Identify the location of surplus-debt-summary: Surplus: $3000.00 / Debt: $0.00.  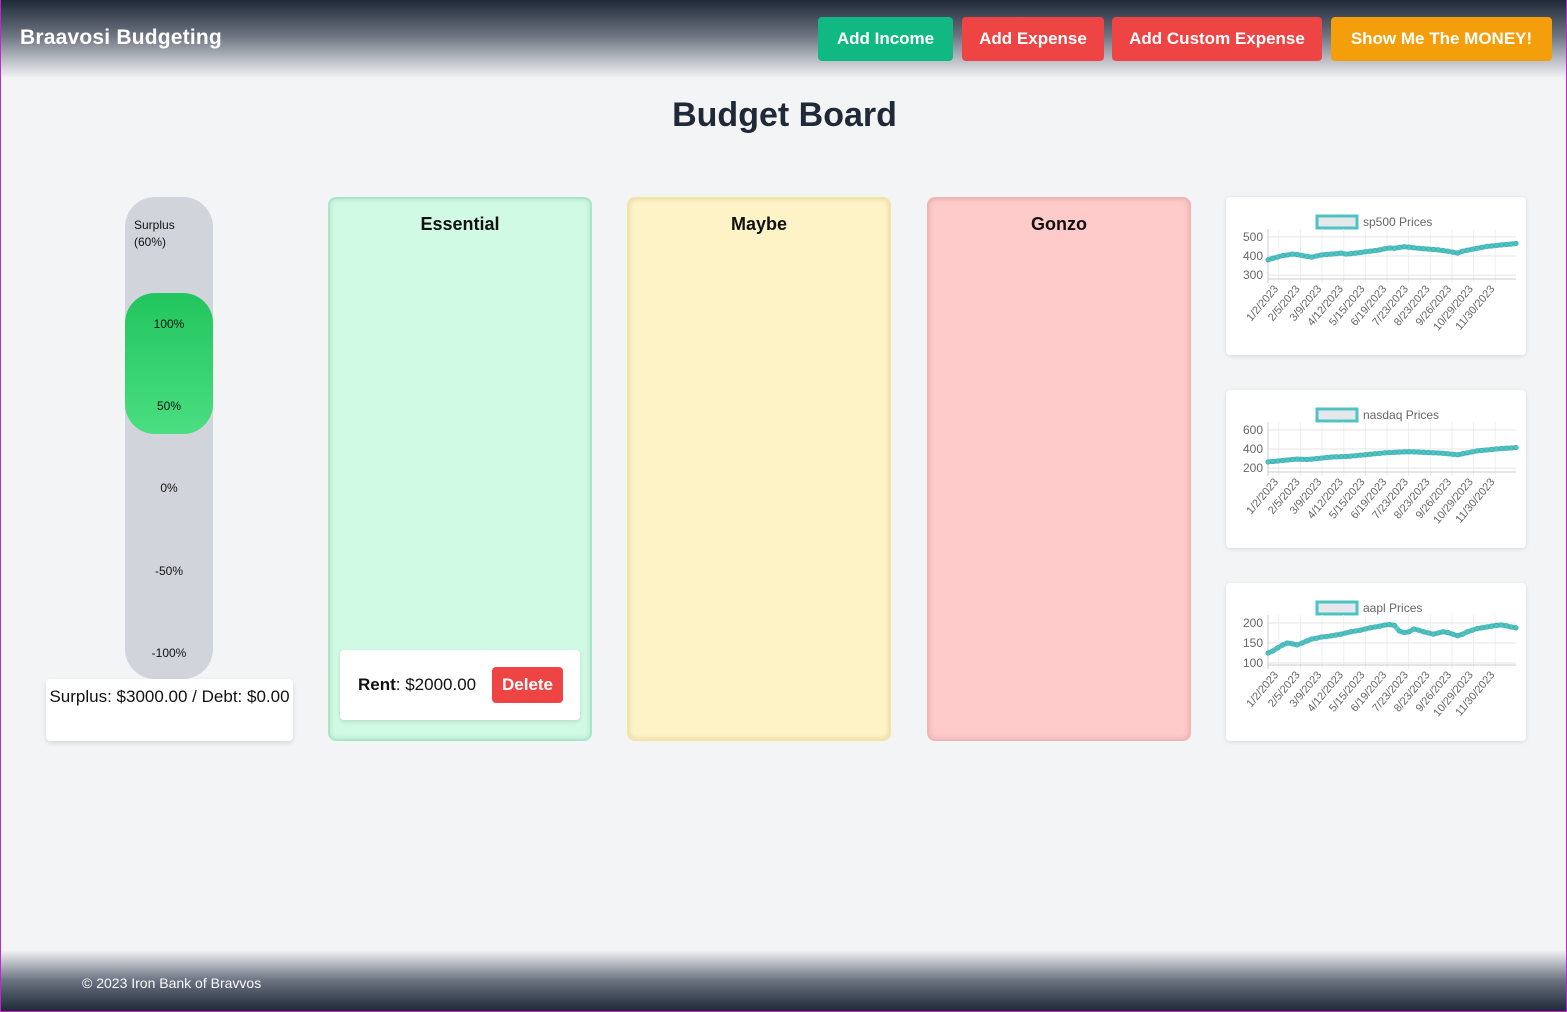
(169, 710).